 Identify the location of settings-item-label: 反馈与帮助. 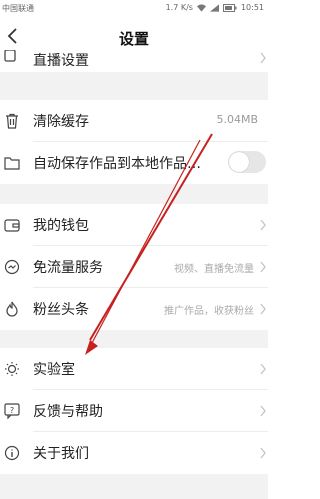
(68, 412).